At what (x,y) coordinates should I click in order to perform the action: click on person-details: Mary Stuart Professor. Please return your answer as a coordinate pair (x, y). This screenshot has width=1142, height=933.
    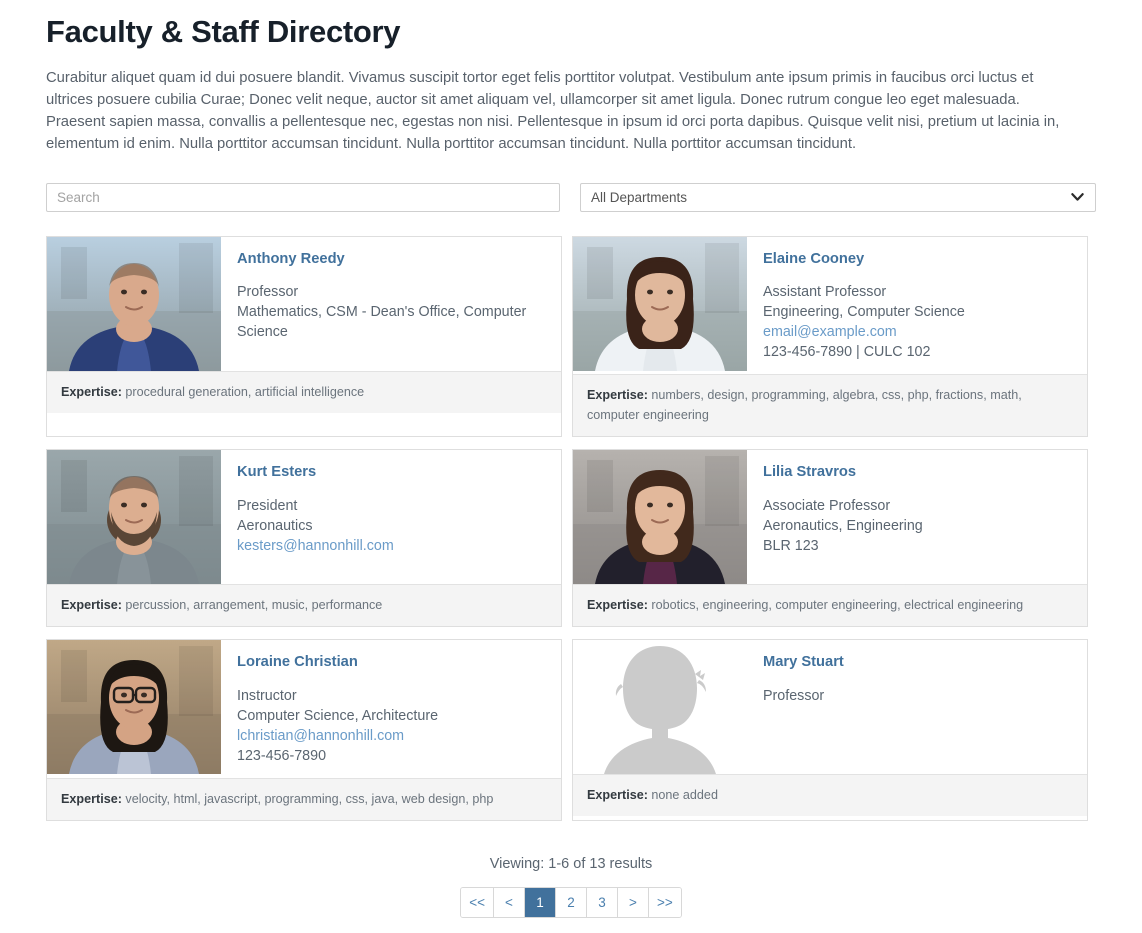
    Looking at the image, I should click on (917, 707).